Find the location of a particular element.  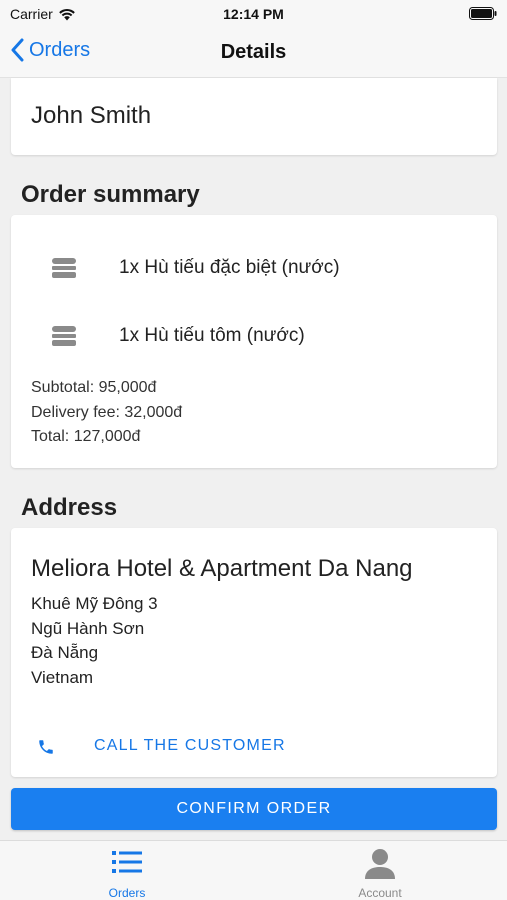

person-icon is located at coordinates (380, 864).